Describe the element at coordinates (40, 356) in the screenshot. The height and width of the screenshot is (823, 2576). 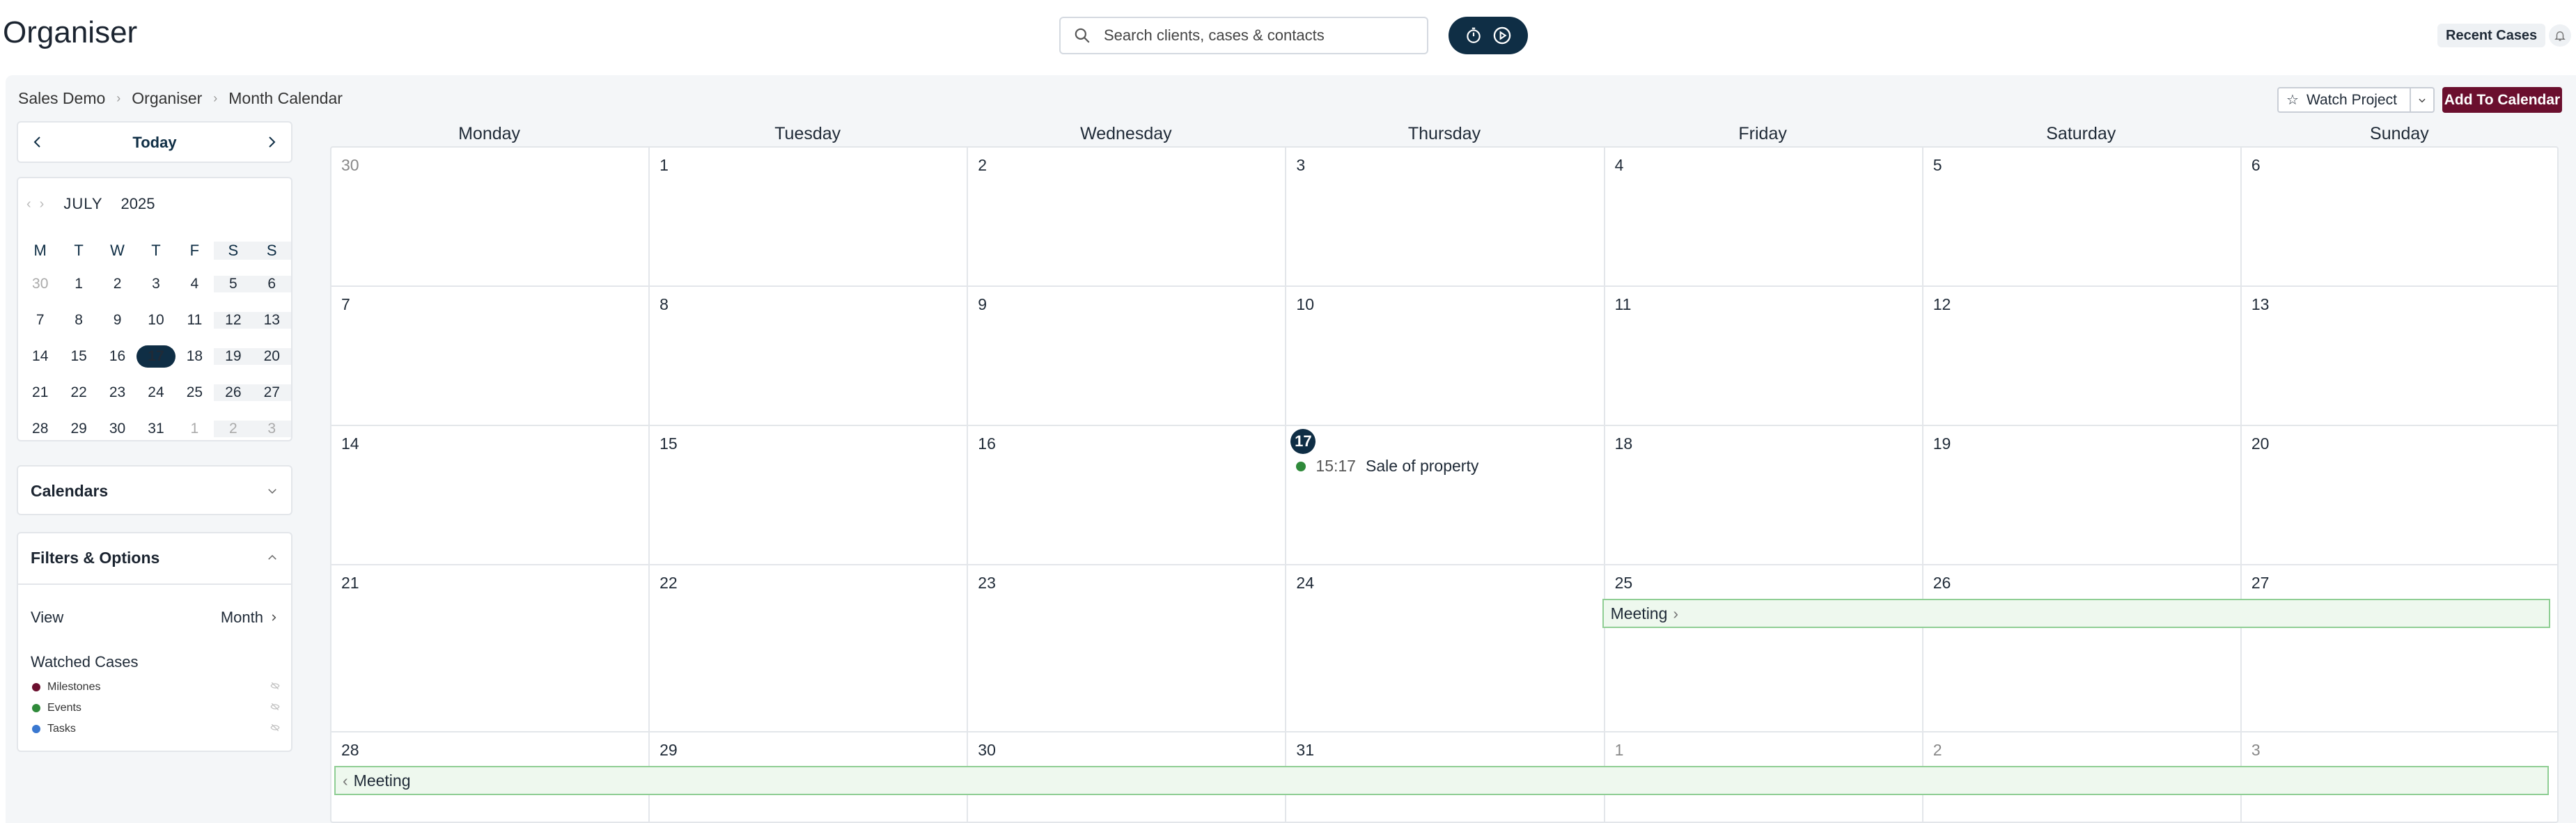
I see `mini-day: 14` at that location.